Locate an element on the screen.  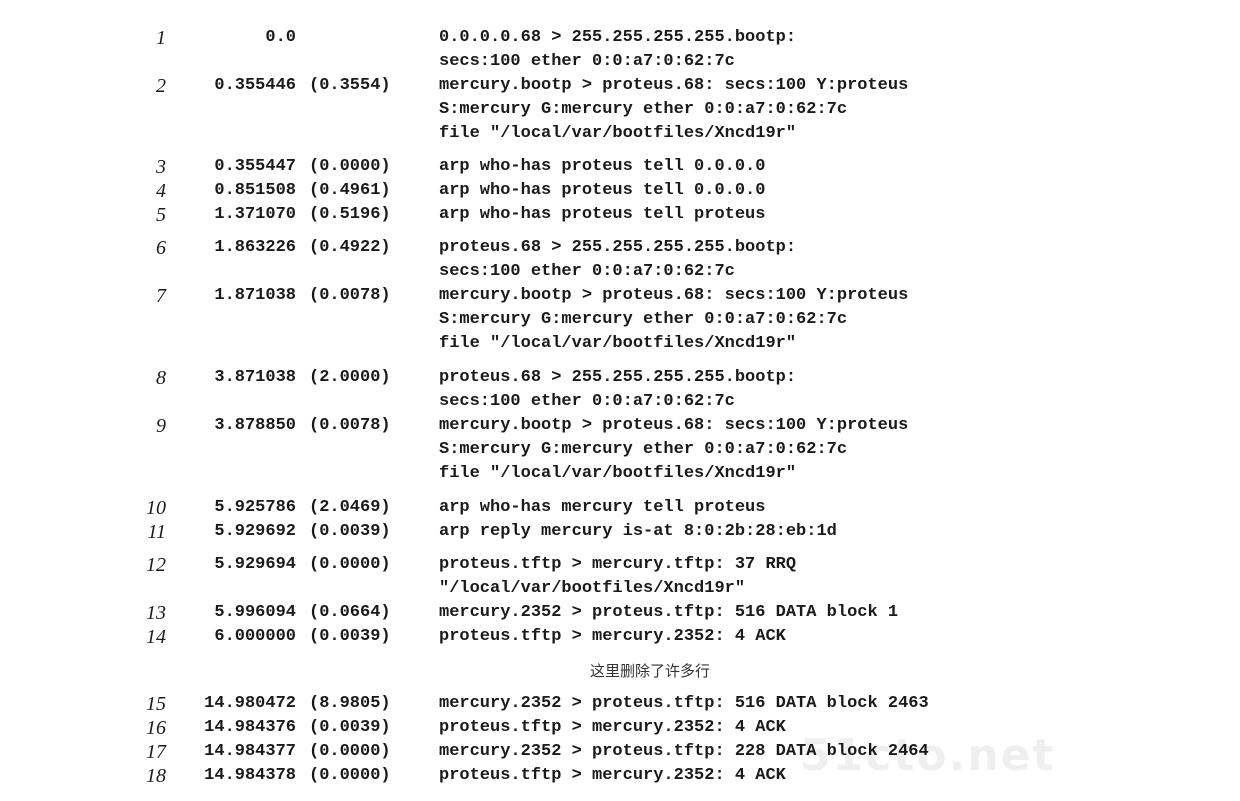
packet-description: arp reply mercury is-at 8:0:2b:28:eb:1d is located at coordinates (638, 531).